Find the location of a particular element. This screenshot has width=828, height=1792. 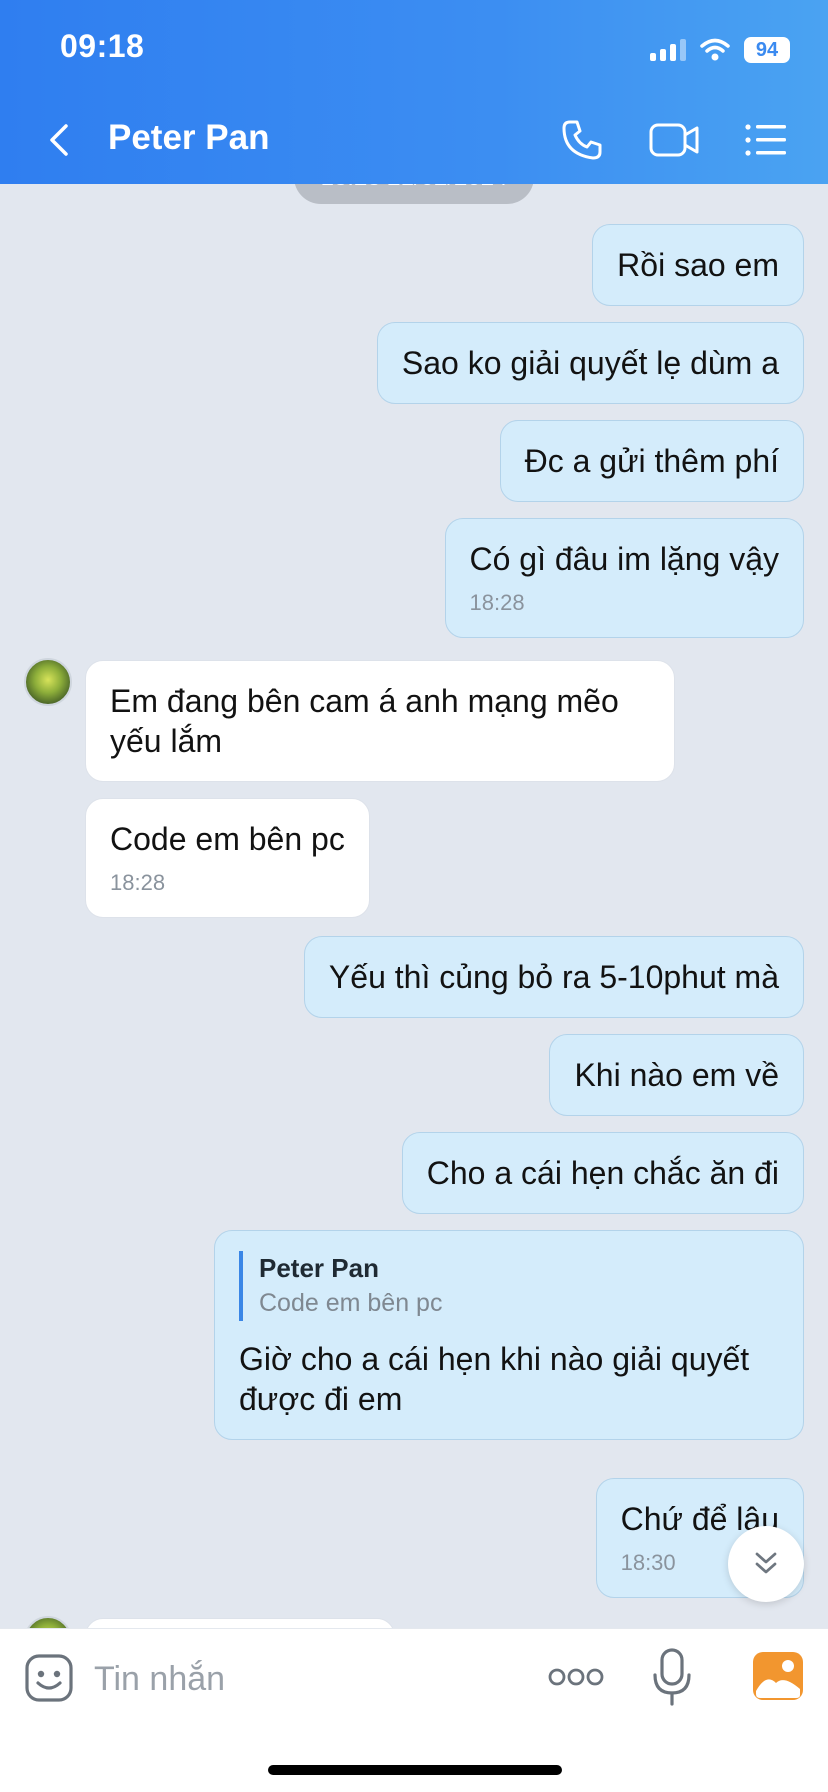

message-text: Sao ko giải quyết lẹ dùm a is located at coordinates (590, 363).